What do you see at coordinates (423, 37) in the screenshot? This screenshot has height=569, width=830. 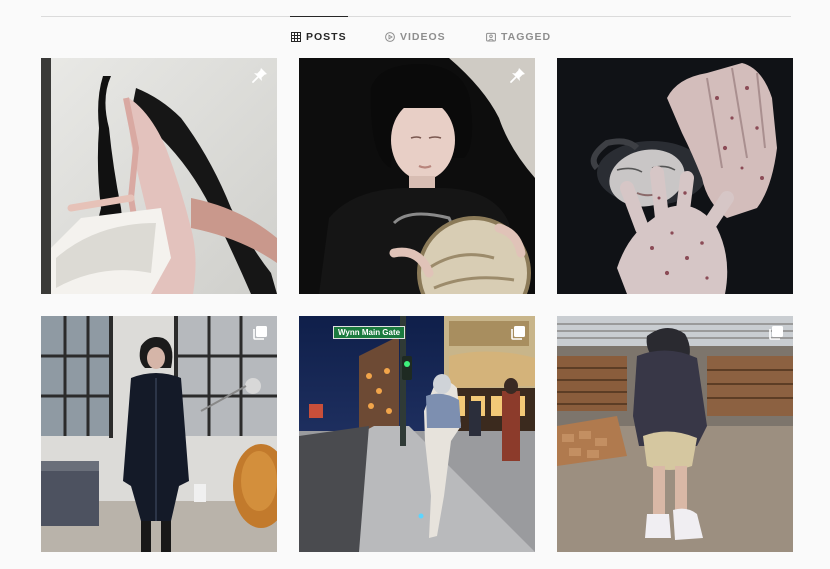 I see `tab-videos-label: VIDEOS` at bounding box center [423, 37].